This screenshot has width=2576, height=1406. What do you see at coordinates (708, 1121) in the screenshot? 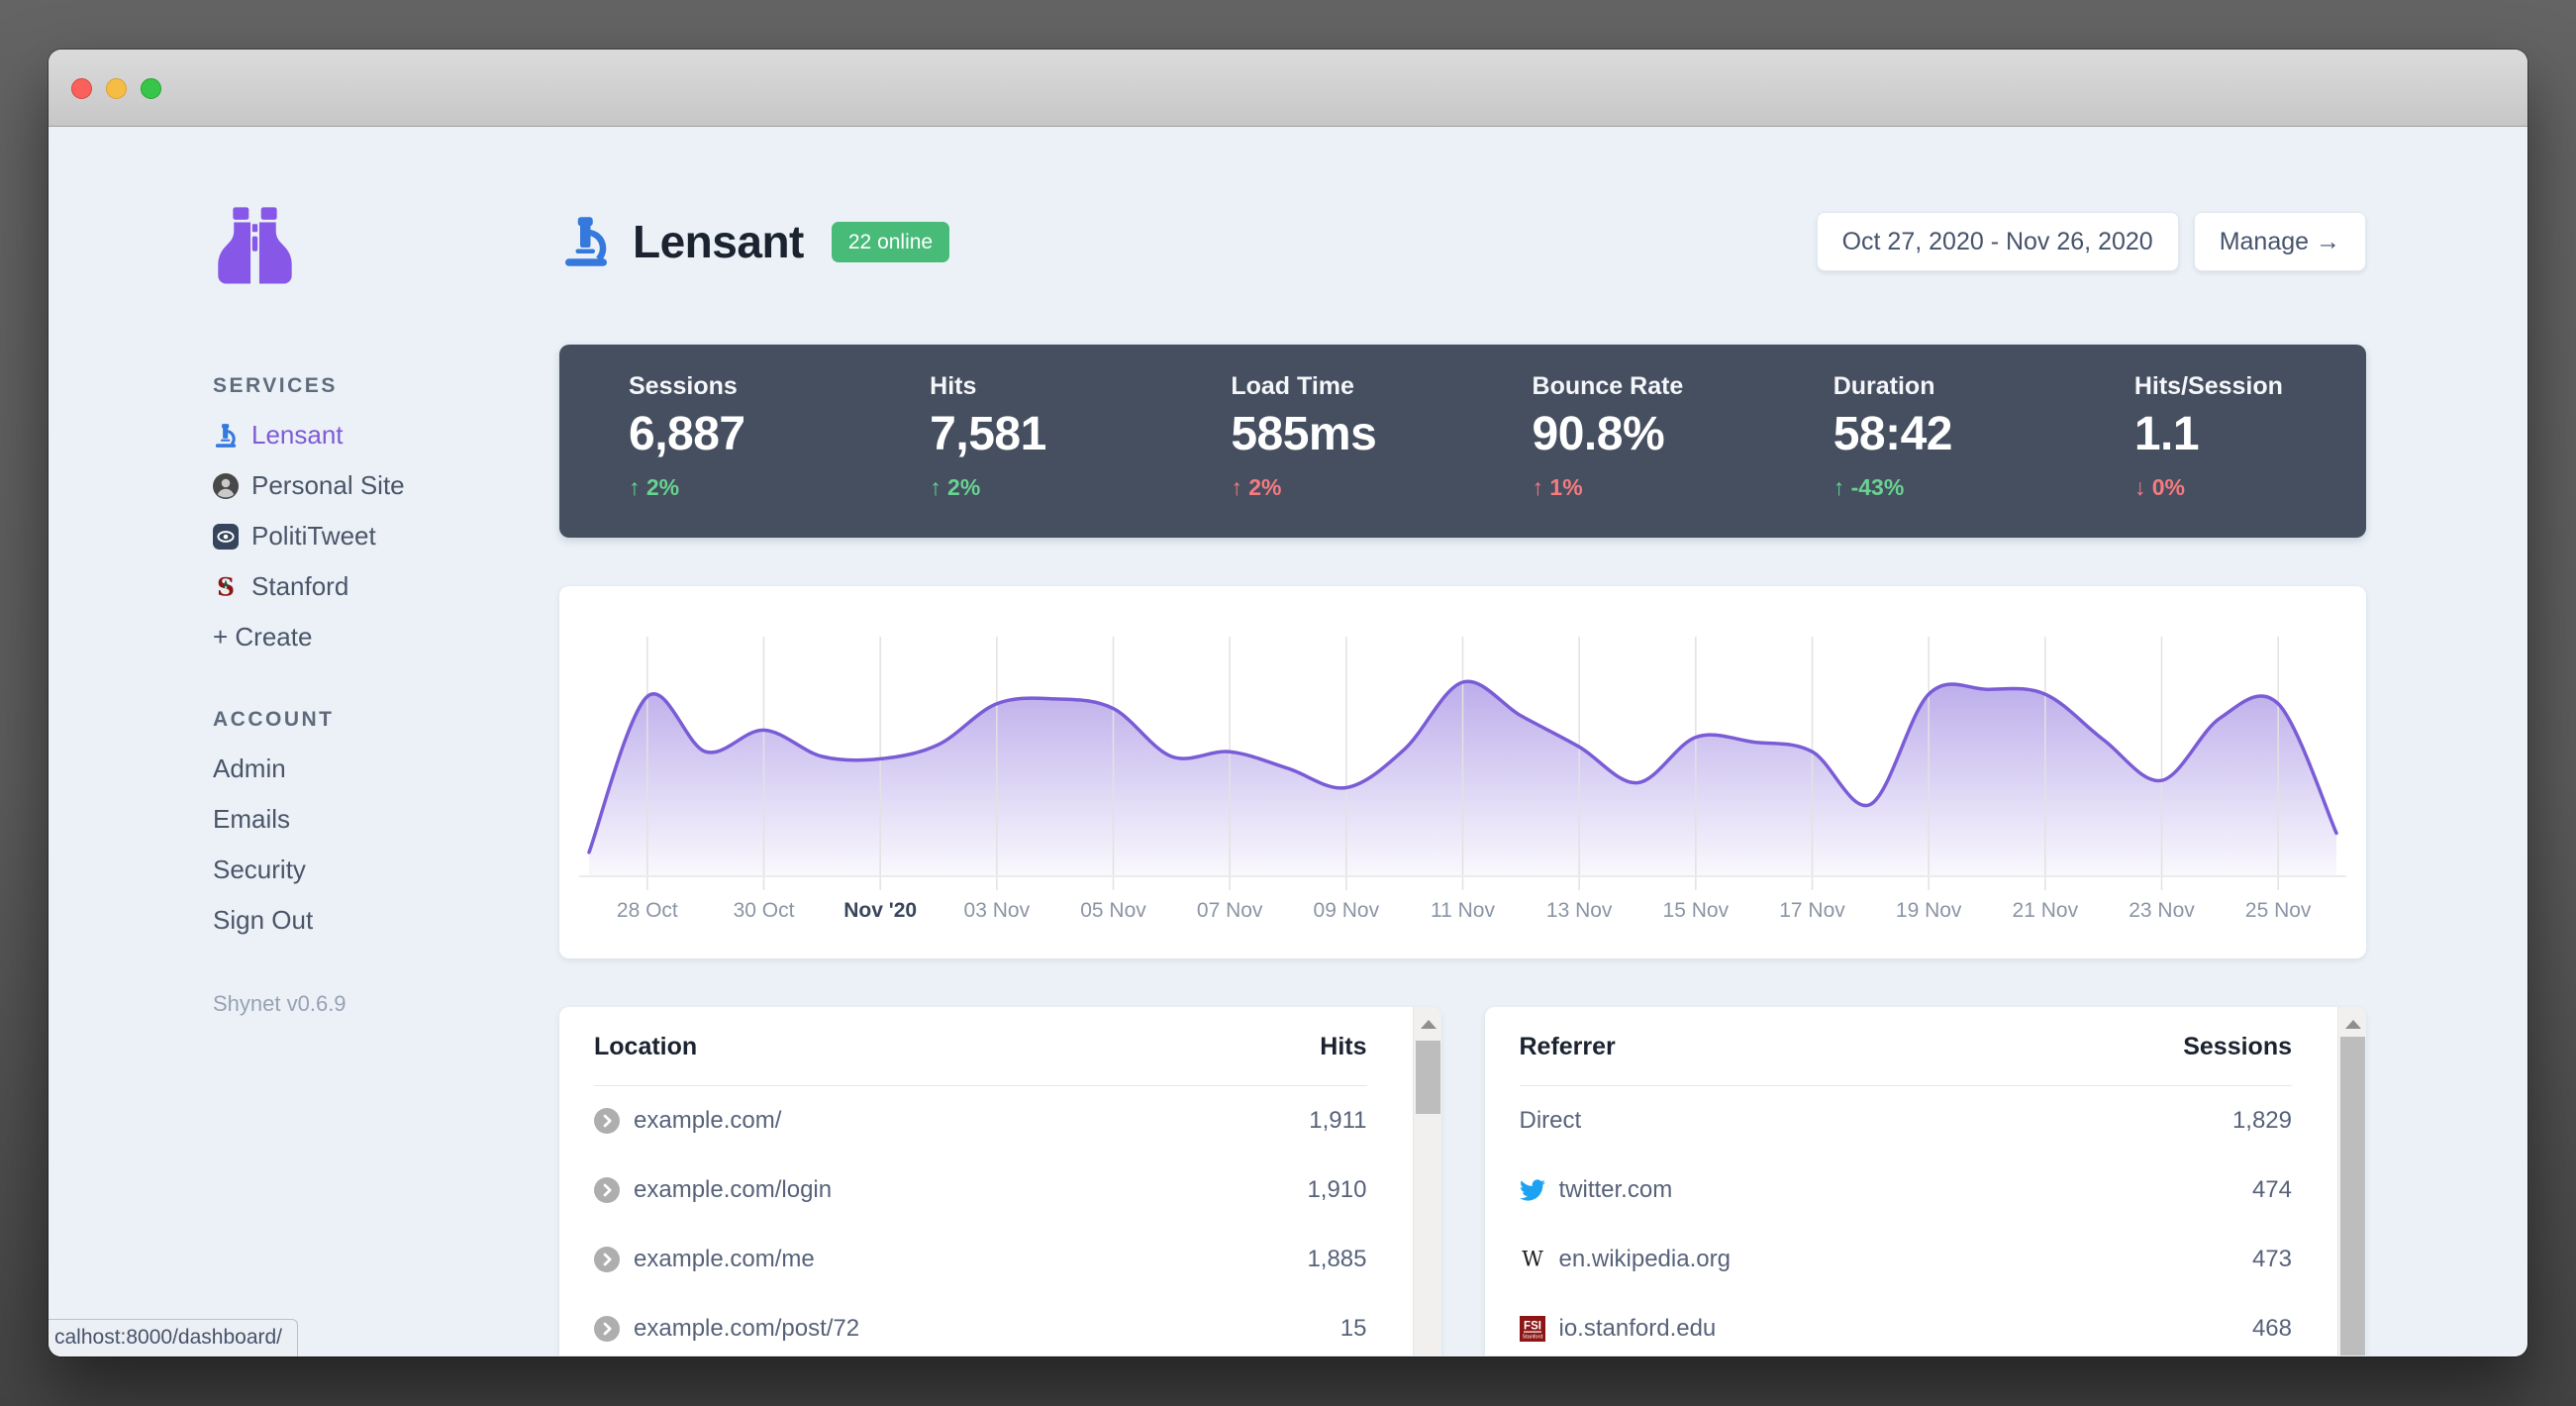
I see `row-label: example.com/` at bounding box center [708, 1121].